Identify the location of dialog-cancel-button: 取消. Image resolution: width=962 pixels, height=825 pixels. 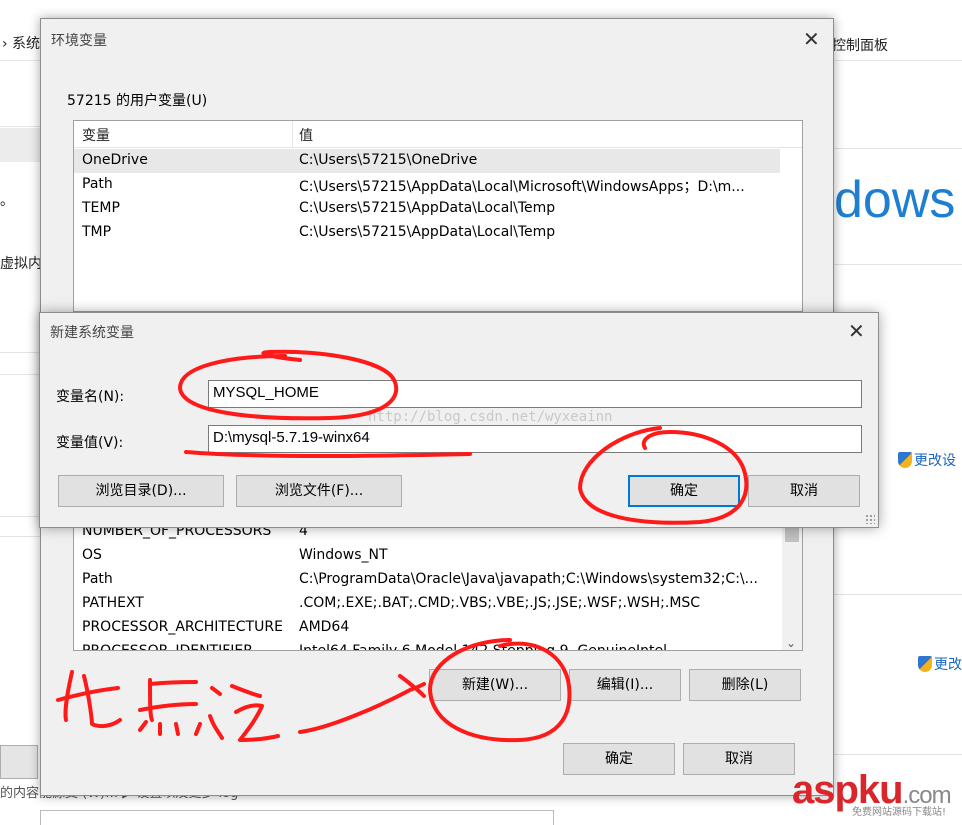
(804, 491).